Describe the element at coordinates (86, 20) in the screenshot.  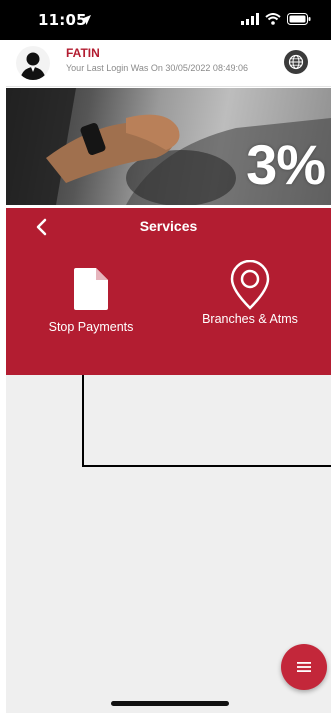
I see `location-arrow-icon` at that location.